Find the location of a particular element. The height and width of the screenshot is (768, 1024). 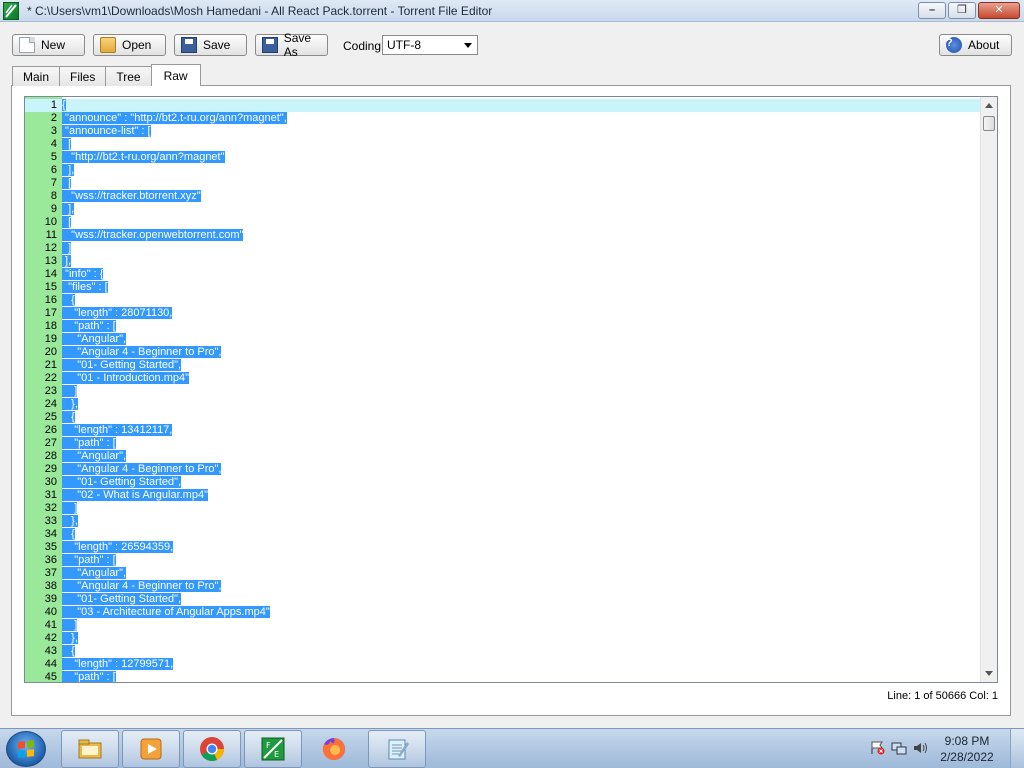

taskbar-firefox is located at coordinates (334, 749).